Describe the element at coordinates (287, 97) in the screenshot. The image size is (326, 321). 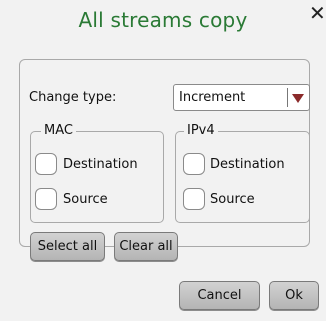
I see `select-separator` at that location.